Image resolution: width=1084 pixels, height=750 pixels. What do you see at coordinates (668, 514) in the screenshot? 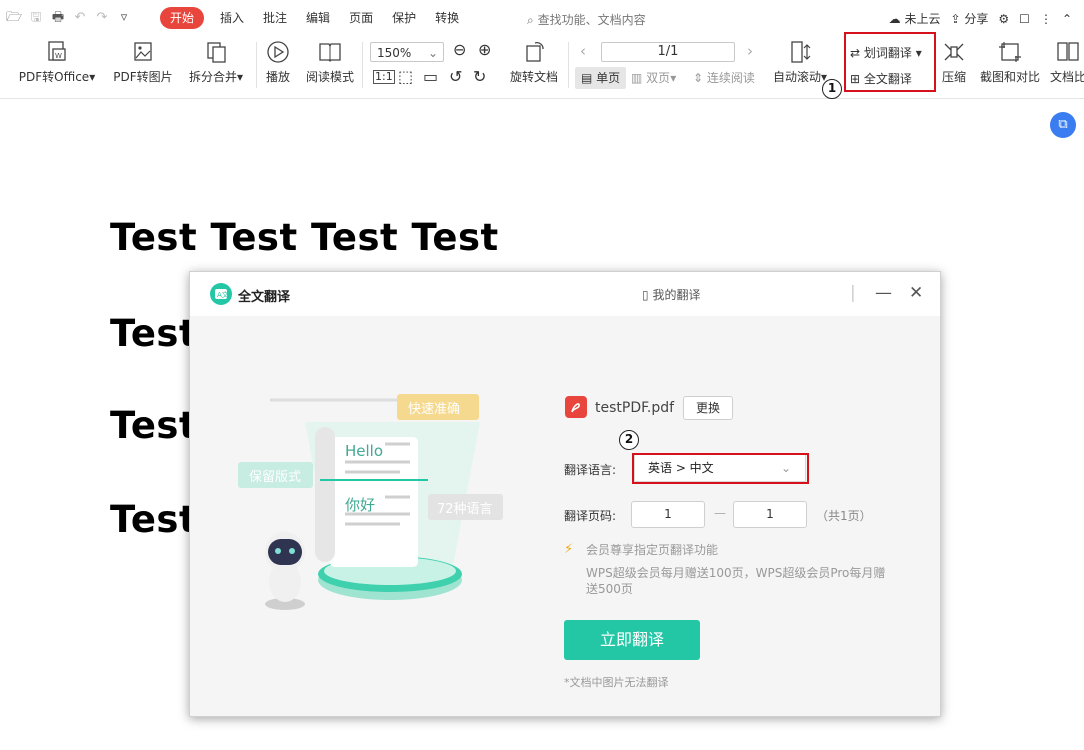
I see `page-from-input: 1` at bounding box center [668, 514].